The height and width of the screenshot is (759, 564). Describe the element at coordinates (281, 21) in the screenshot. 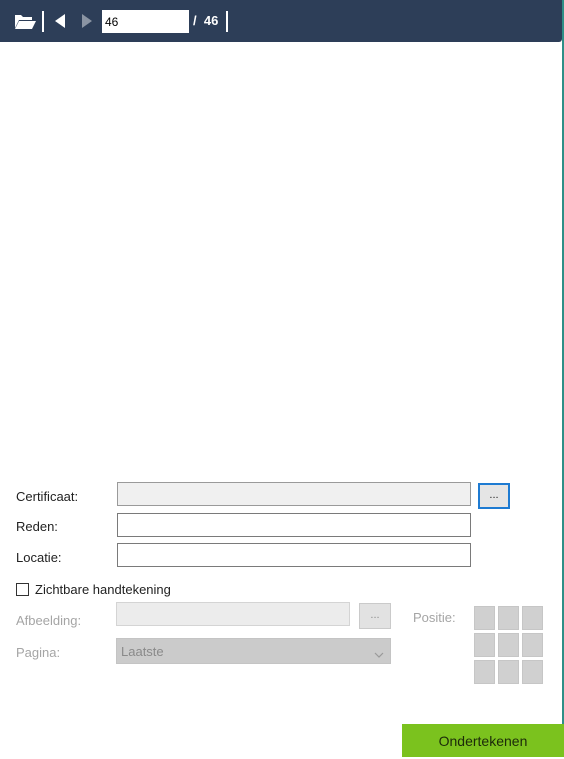

I see `toolbar: / 46` at that location.